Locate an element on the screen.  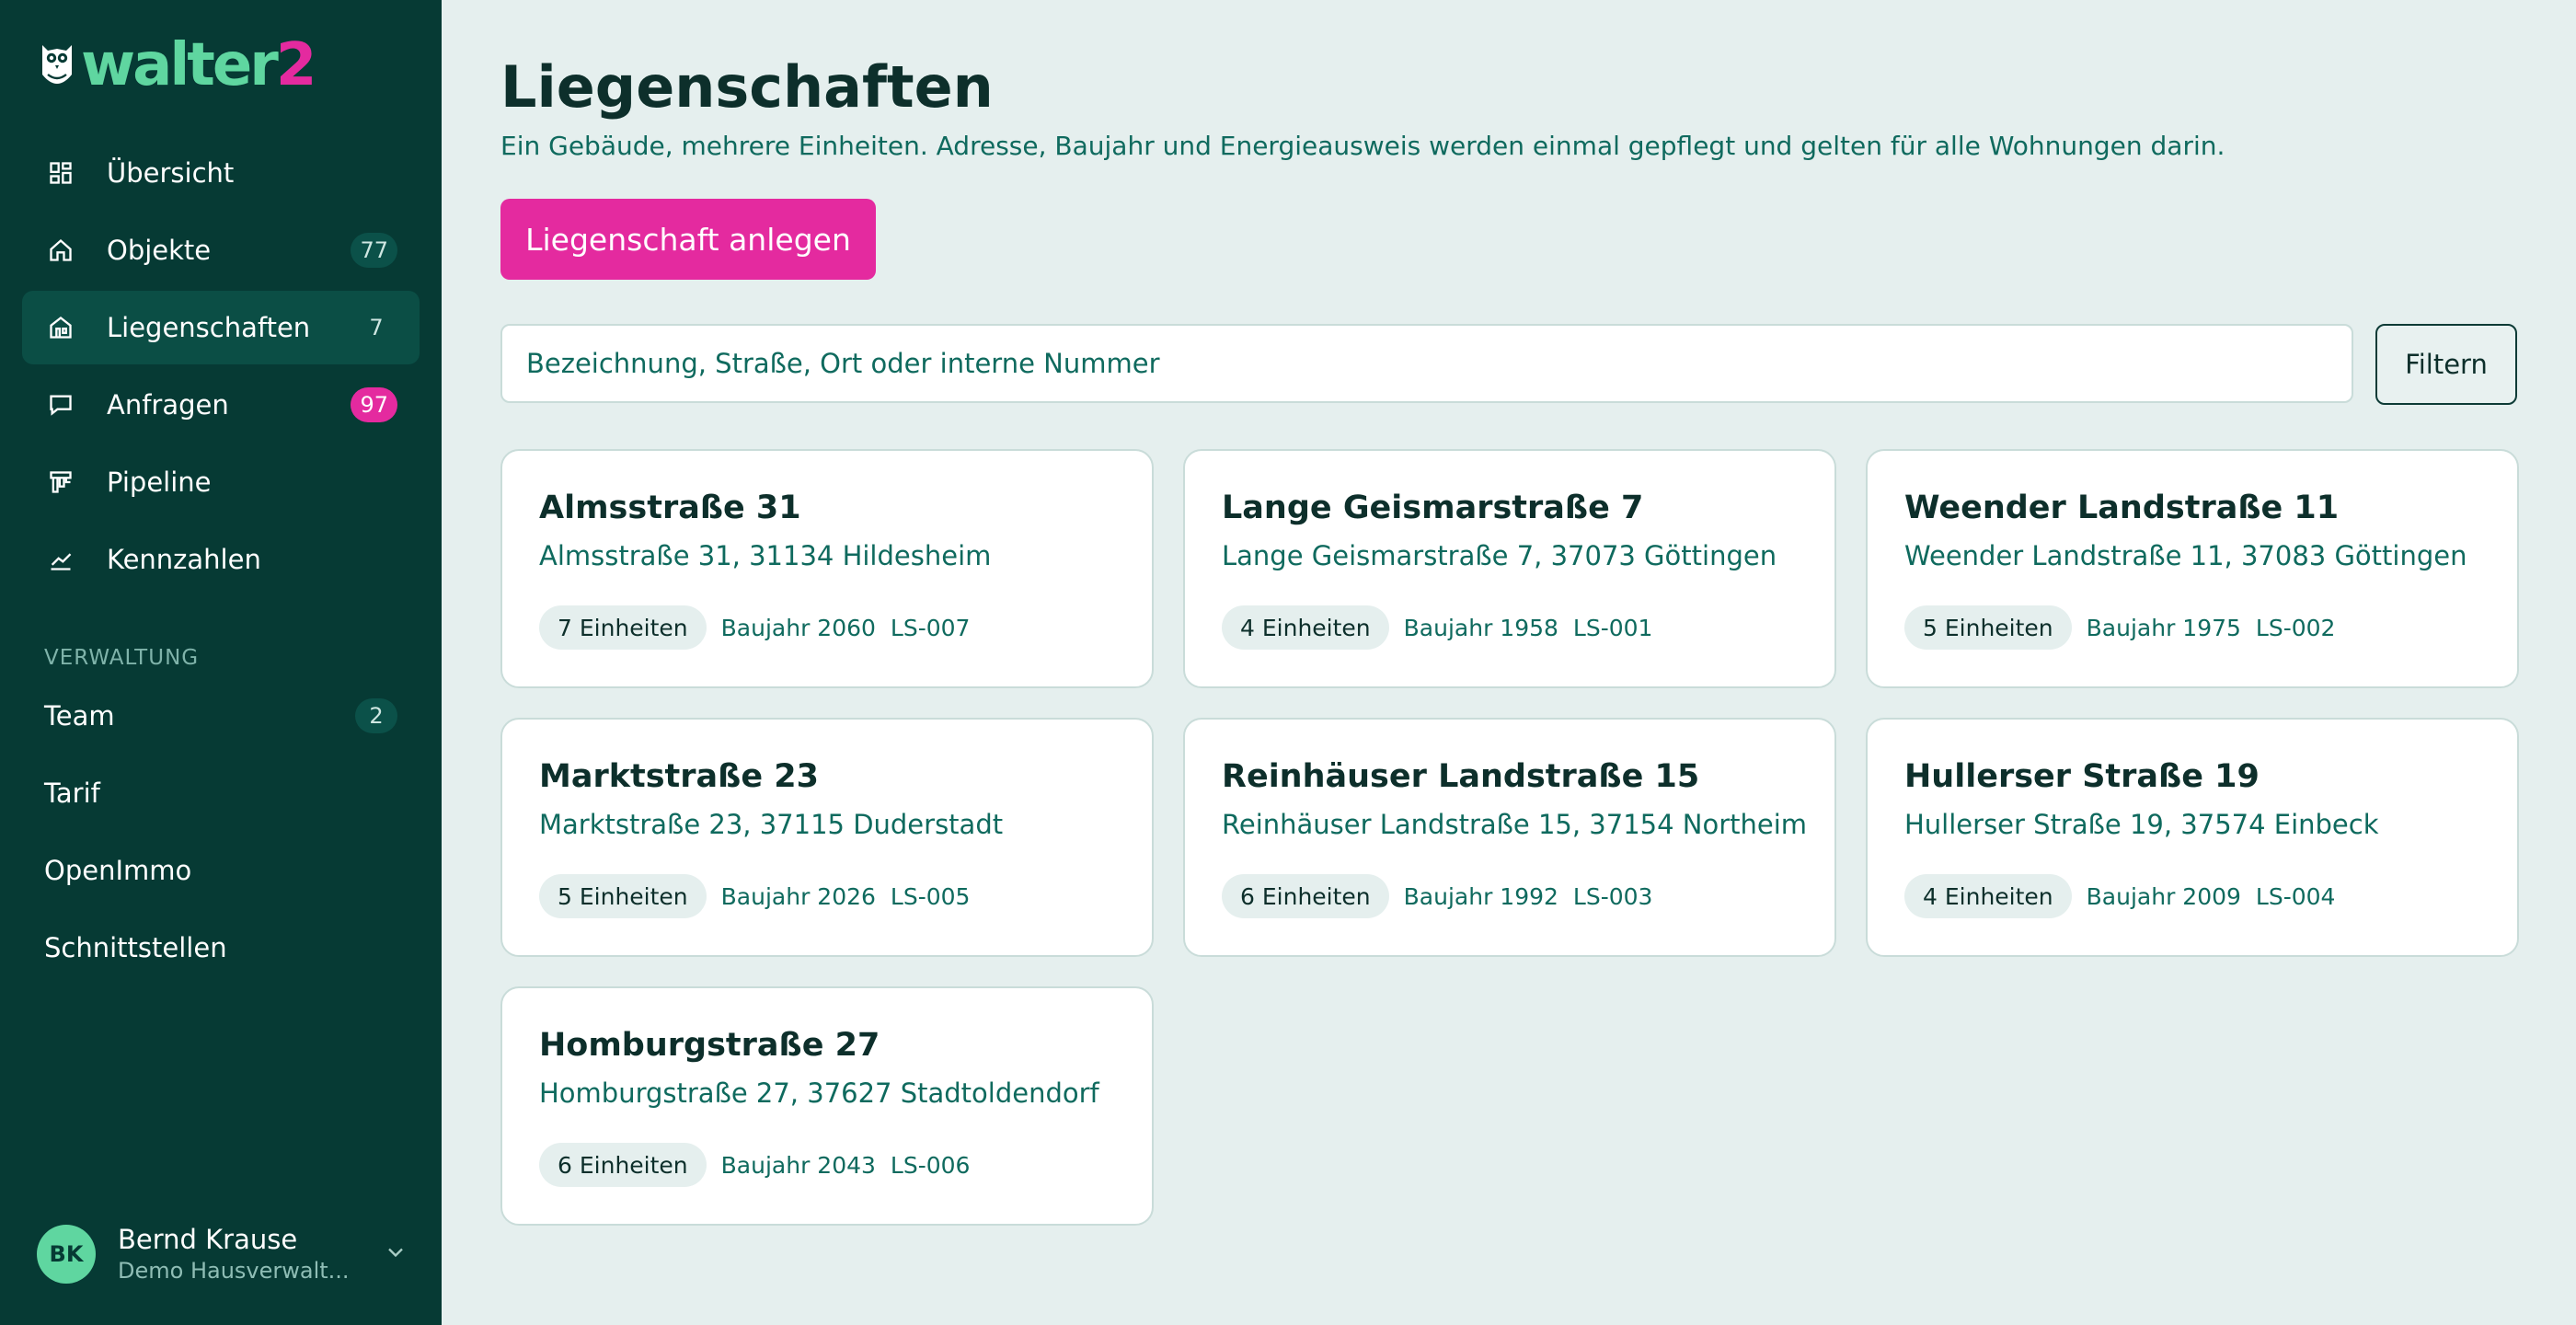
card-address: Weender Landstraße 11, 37083 Göttingen is located at coordinates (2185, 555).